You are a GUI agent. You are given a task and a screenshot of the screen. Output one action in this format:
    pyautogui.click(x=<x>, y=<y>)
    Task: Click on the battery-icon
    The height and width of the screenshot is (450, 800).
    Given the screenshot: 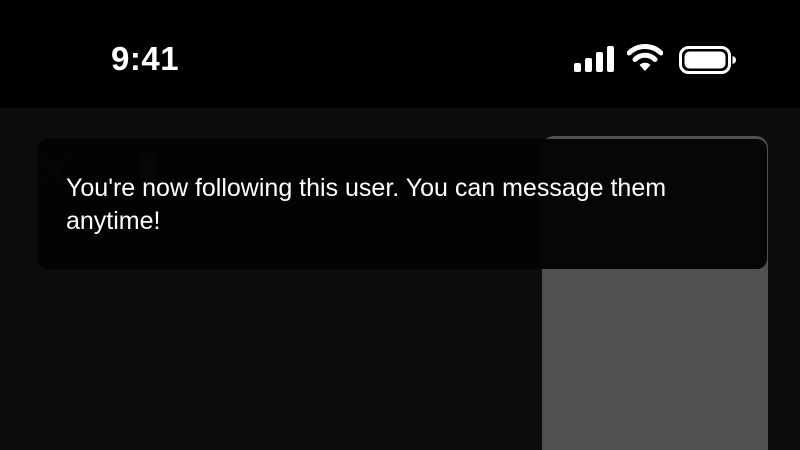 What is the action you would take?
    pyautogui.click(x=707, y=60)
    